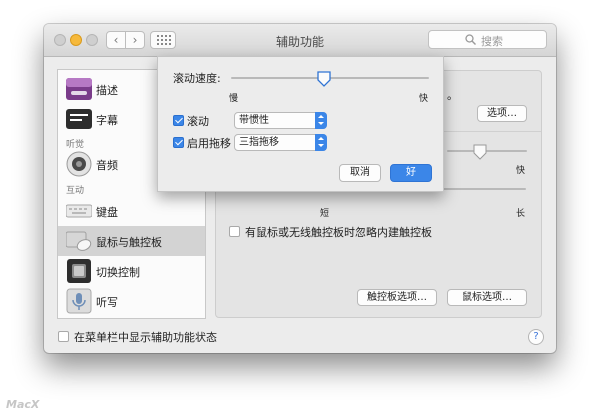 The image size is (600, 418). I want to click on mouse-trackpad-icon, so click(79, 241).